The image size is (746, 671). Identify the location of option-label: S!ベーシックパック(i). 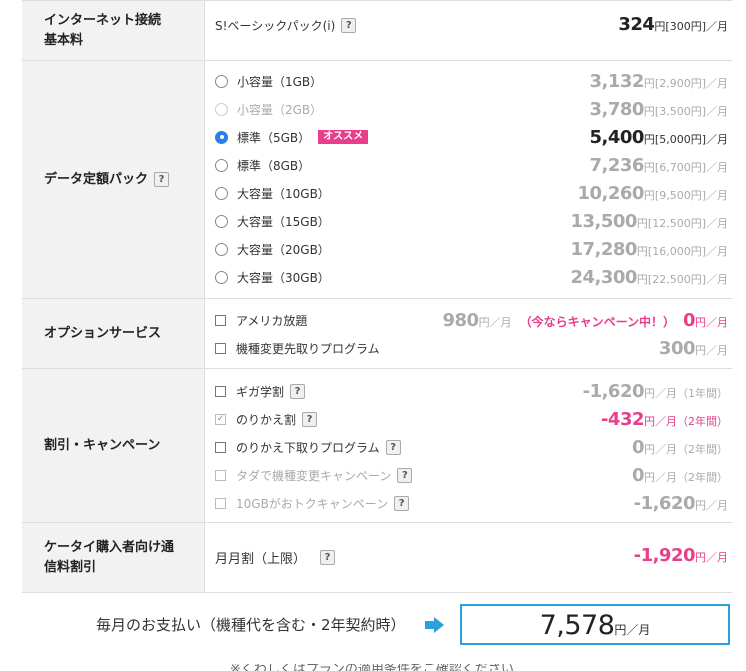
(275, 25).